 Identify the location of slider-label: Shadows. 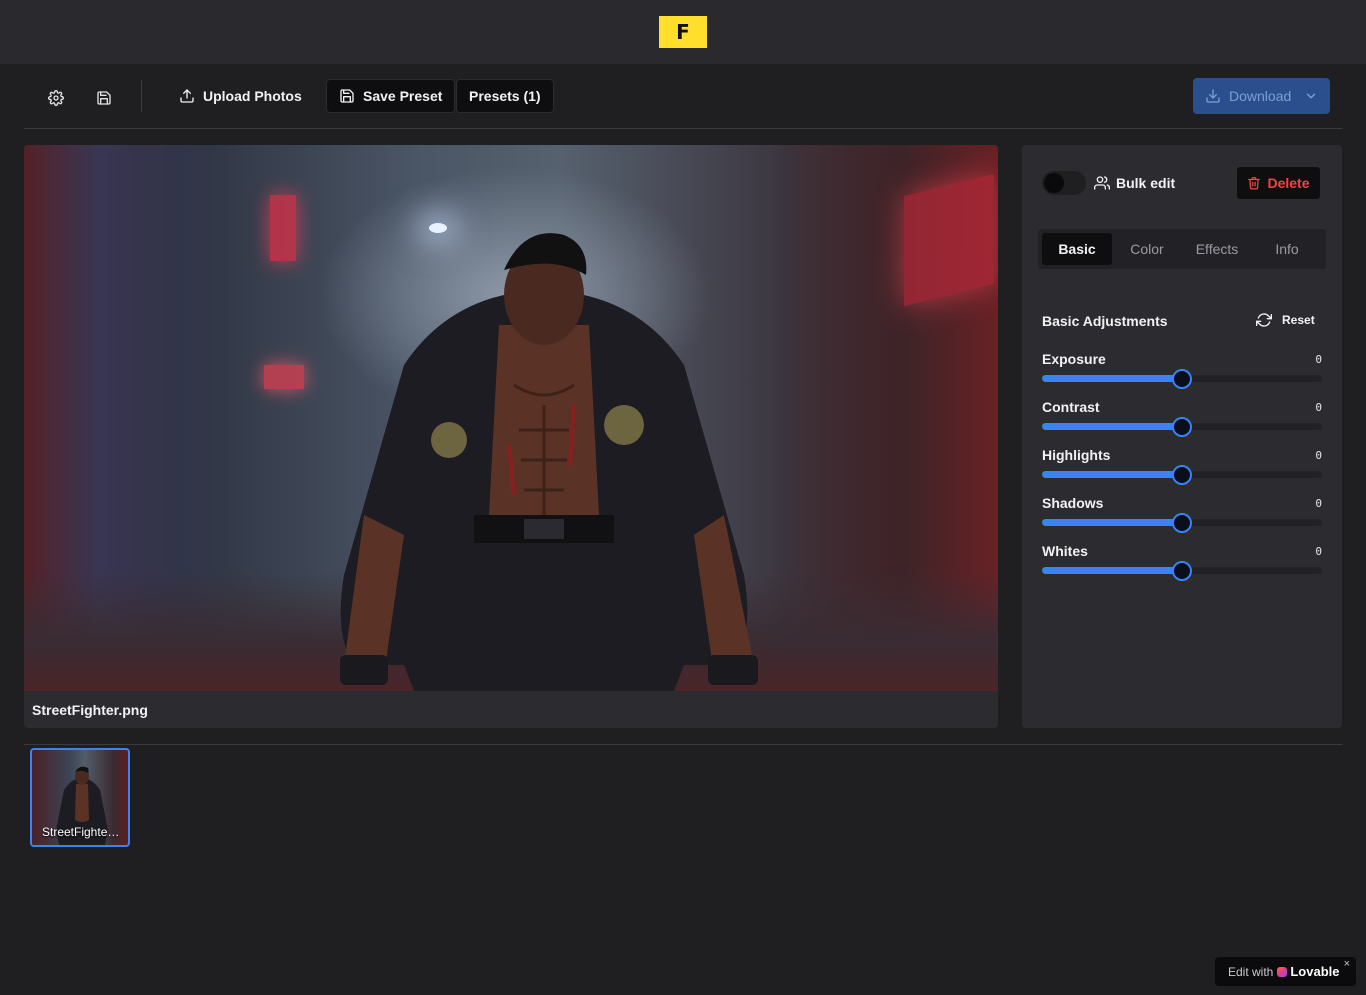
(1073, 503).